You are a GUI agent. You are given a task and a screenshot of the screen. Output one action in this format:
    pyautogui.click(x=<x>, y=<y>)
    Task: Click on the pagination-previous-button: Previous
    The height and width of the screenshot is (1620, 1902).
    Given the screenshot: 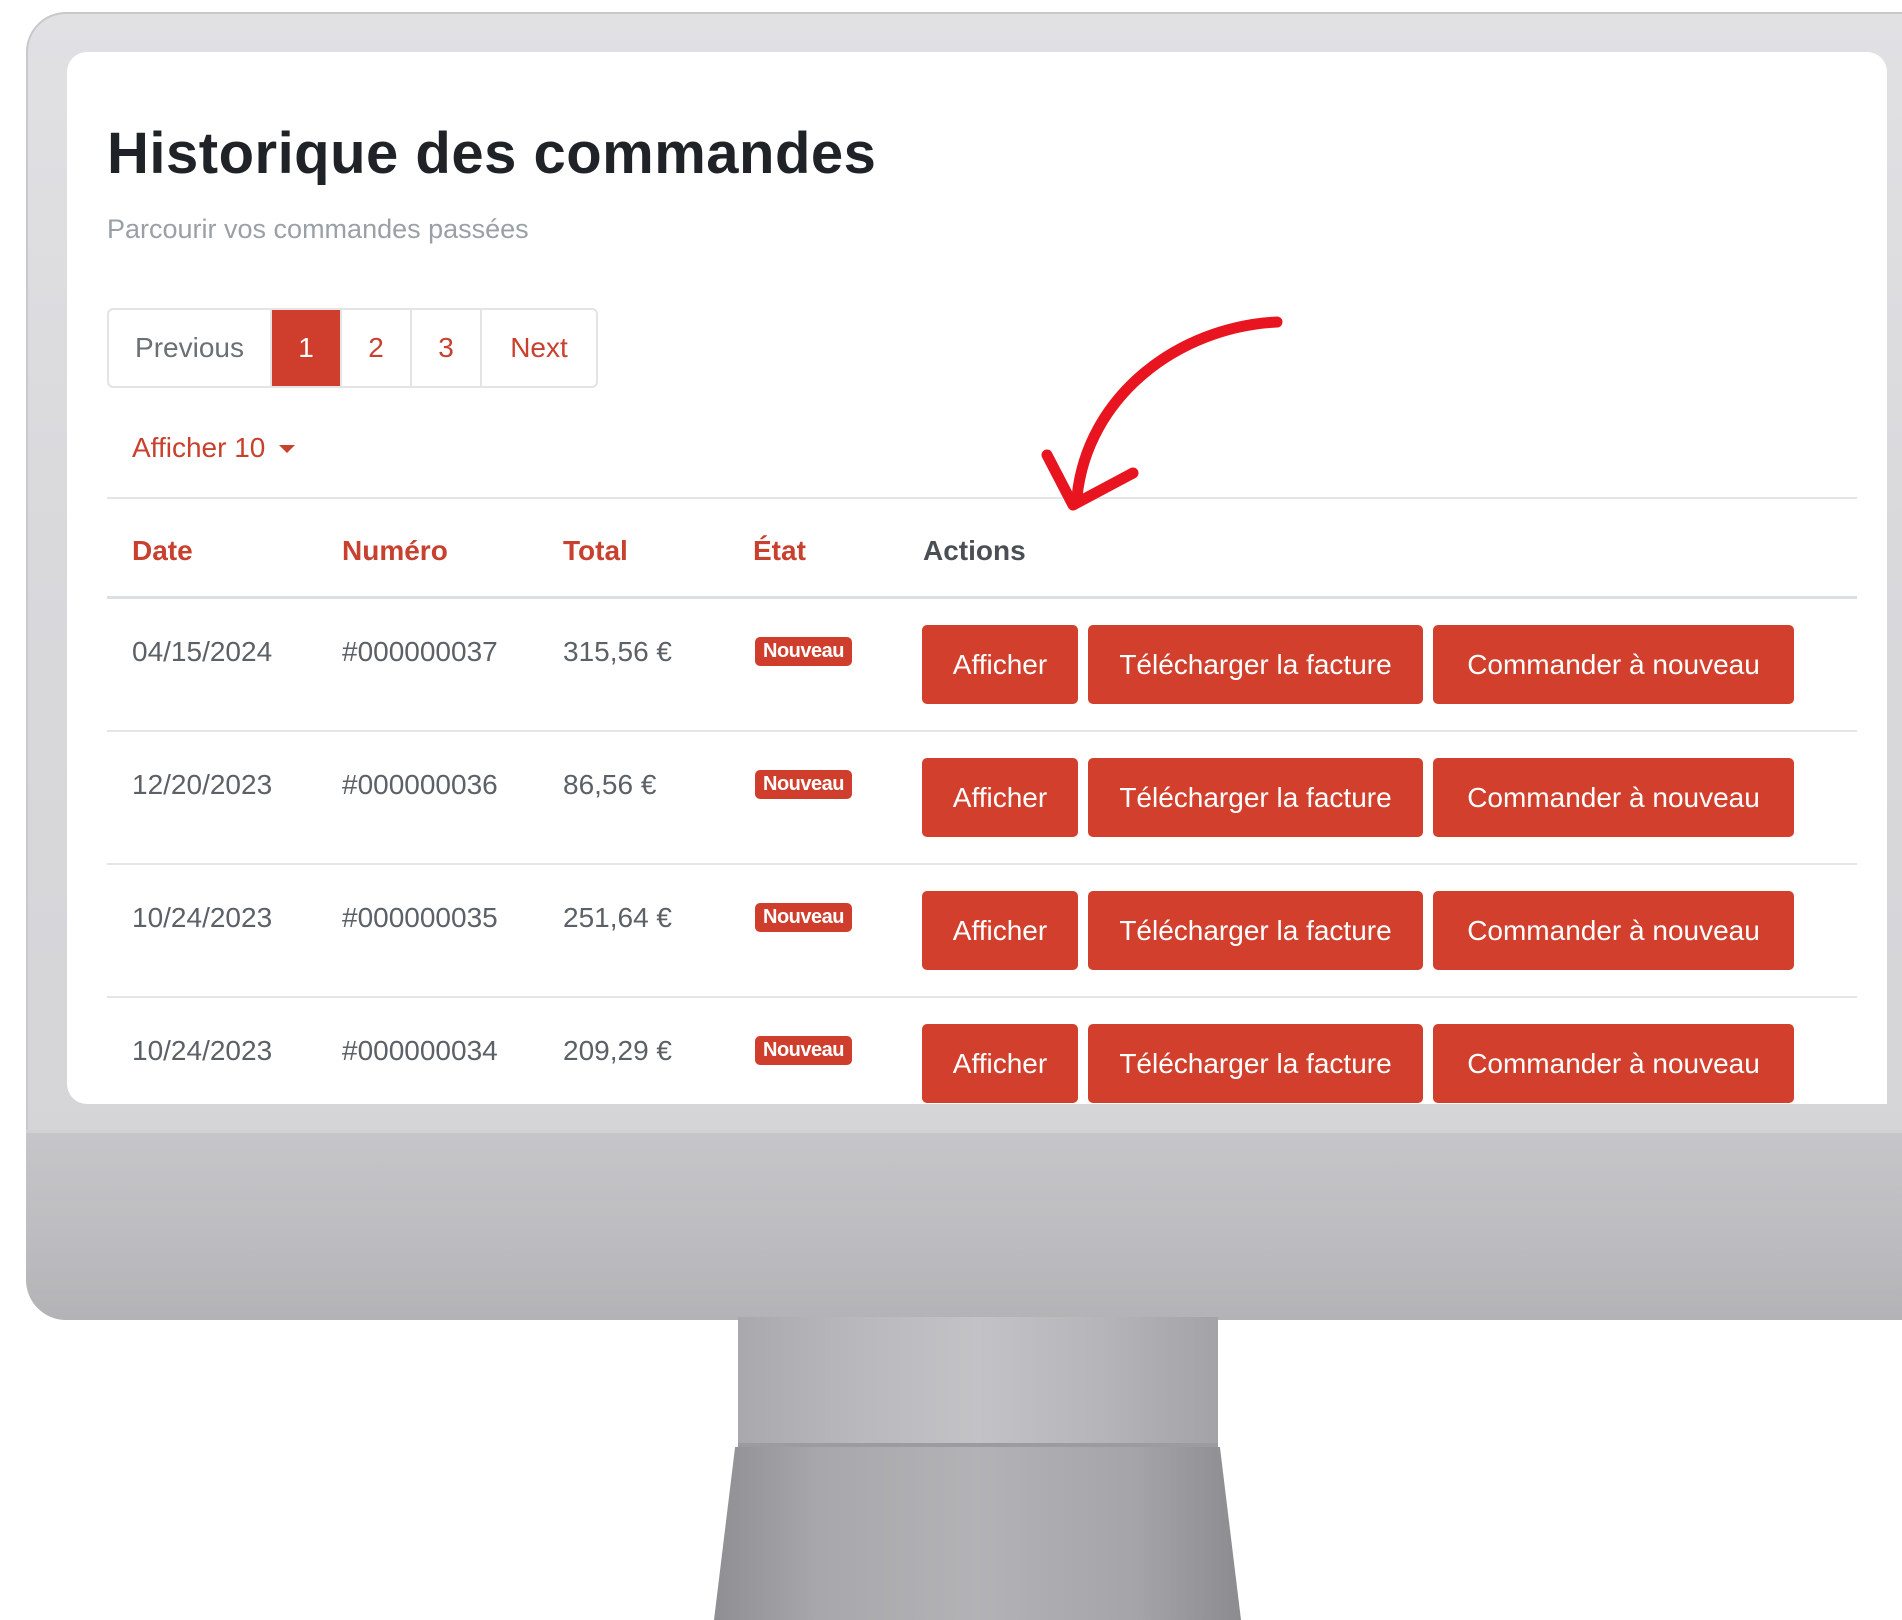 What is the action you would take?
    pyautogui.click(x=190, y=348)
    